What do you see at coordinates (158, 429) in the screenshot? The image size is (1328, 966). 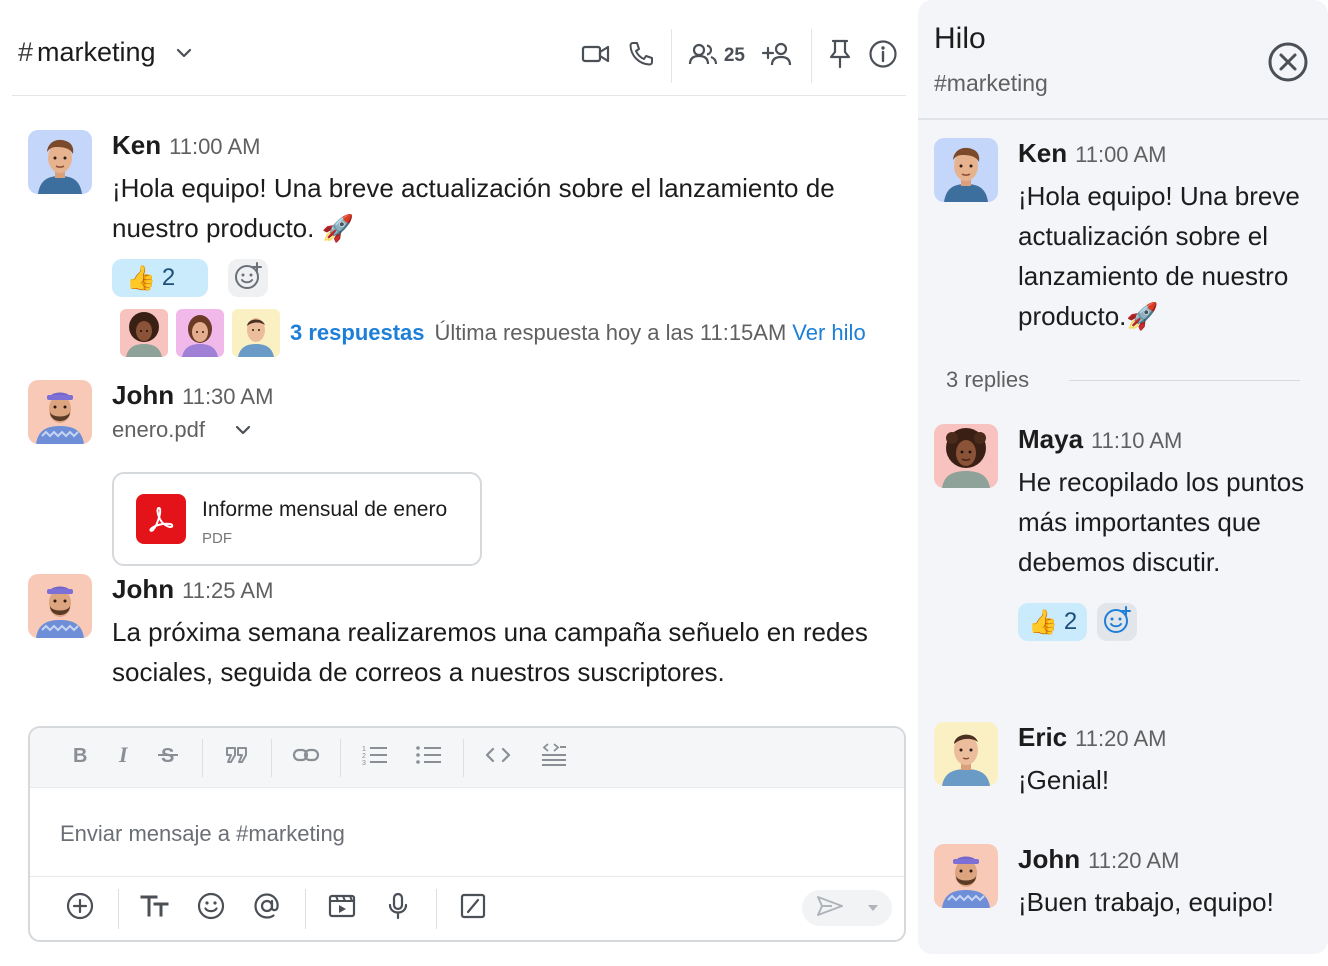 I see `file-name: enero.pdf` at bounding box center [158, 429].